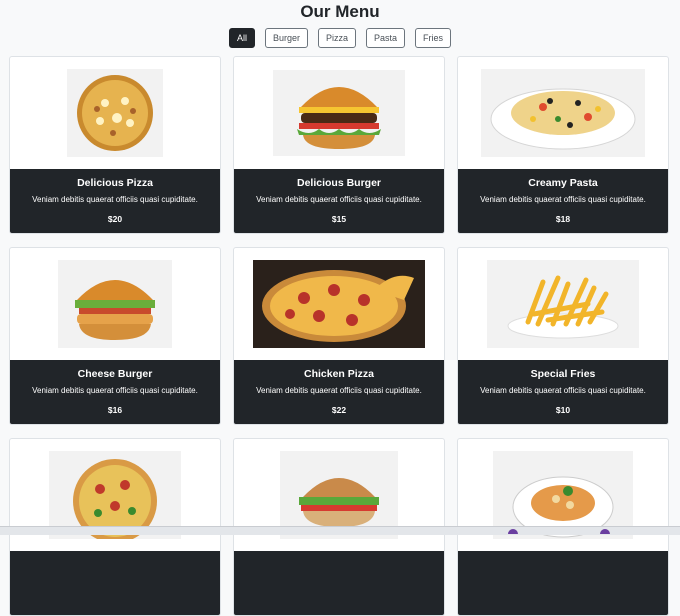 This screenshot has height=616, width=680. I want to click on item-price: $22, so click(339, 409).